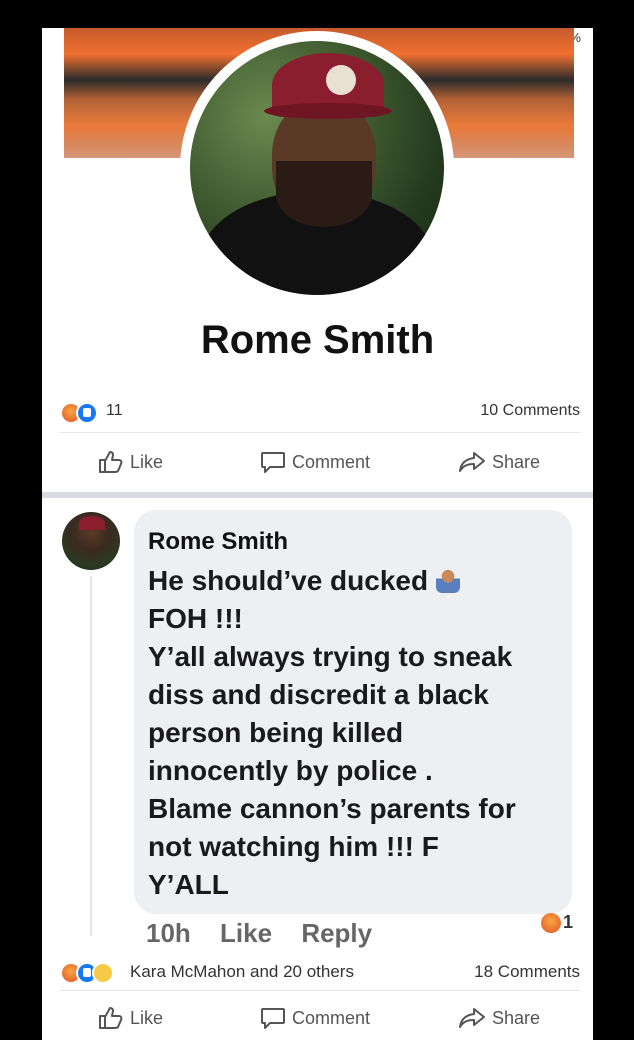 This screenshot has width=634, height=1040. Describe the element at coordinates (336, 933) in the screenshot. I see `comment-reply-link: Reply` at that location.